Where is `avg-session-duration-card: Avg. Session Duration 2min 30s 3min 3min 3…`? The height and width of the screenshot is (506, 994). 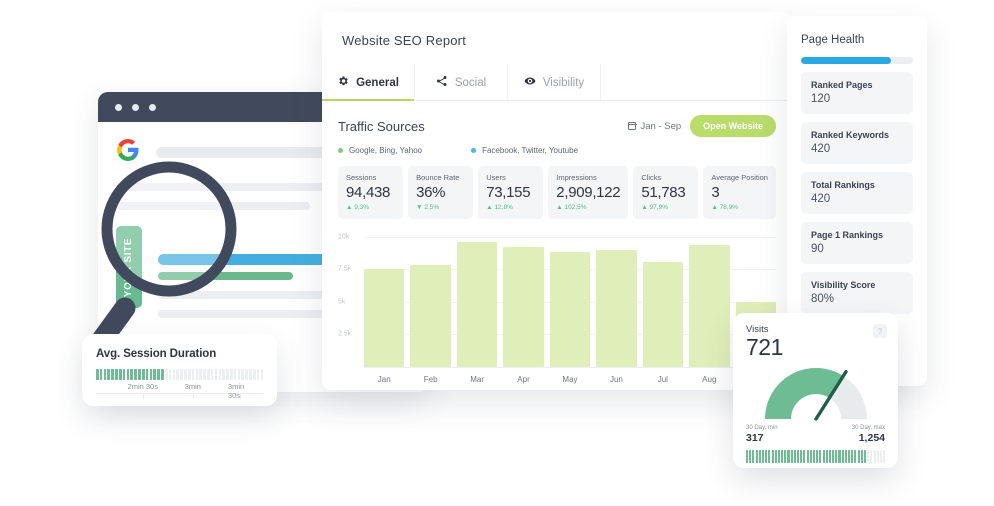
avg-session-duration-card: Avg. Session Duration 2min 30s 3min 3min 3… is located at coordinates (179, 370).